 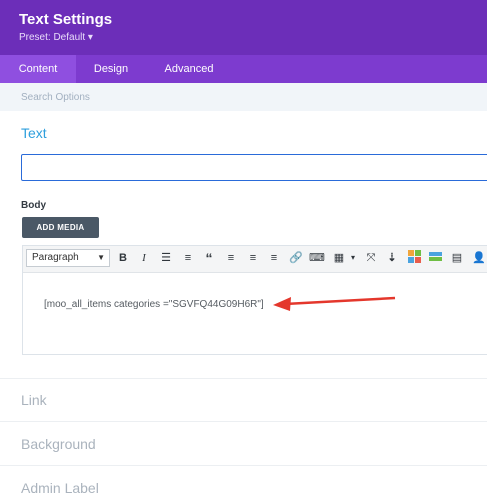 I want to click on section-background-title: Background, so click(x=58, y=444).